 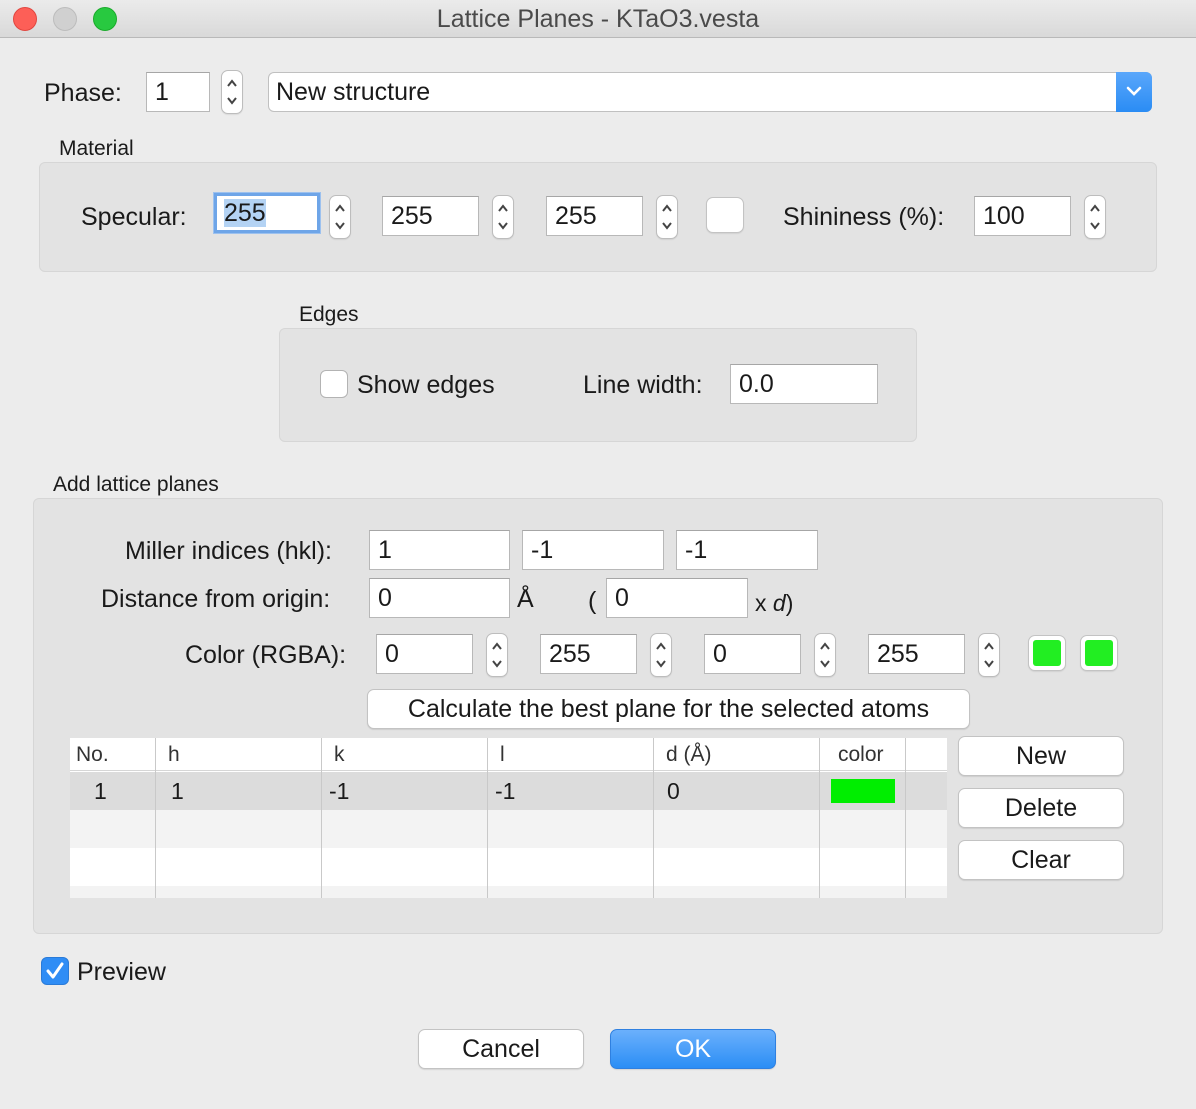 I want to click on distance-field: 0, so click(x=439, y=598).